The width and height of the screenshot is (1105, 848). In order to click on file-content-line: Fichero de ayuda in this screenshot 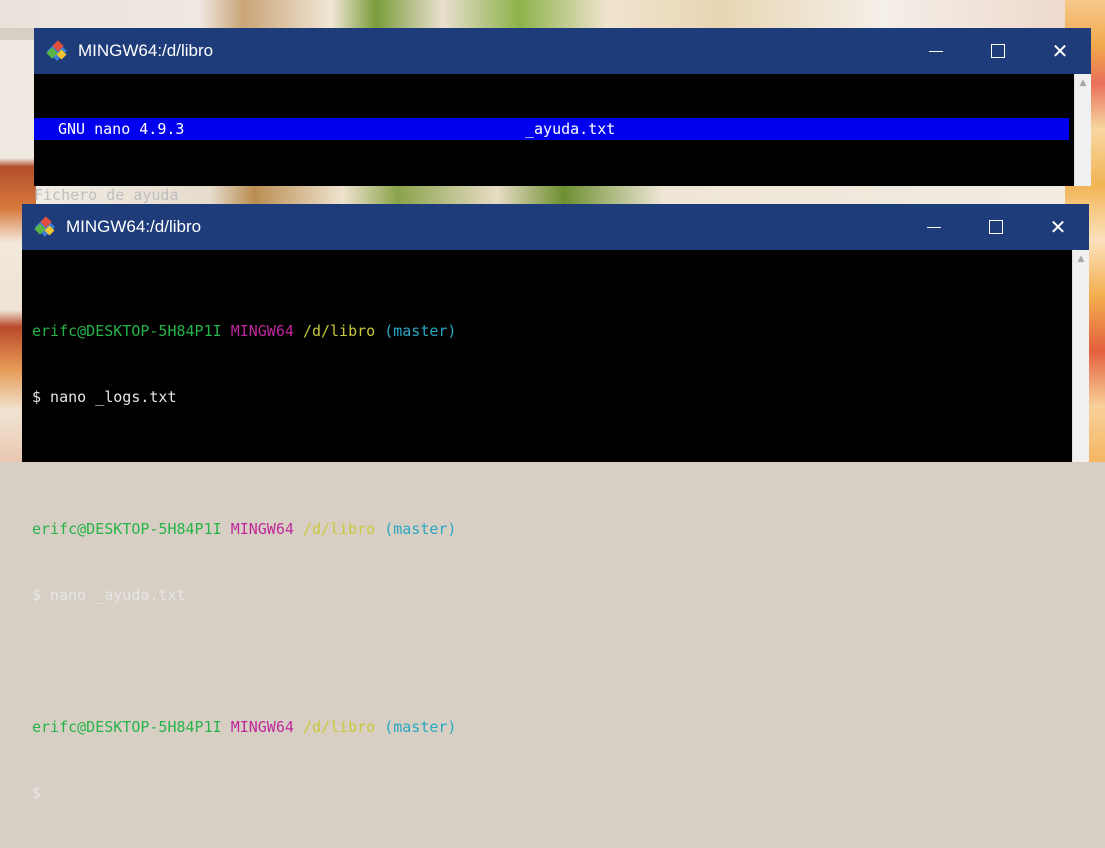, I will do `click(106, 195)`.